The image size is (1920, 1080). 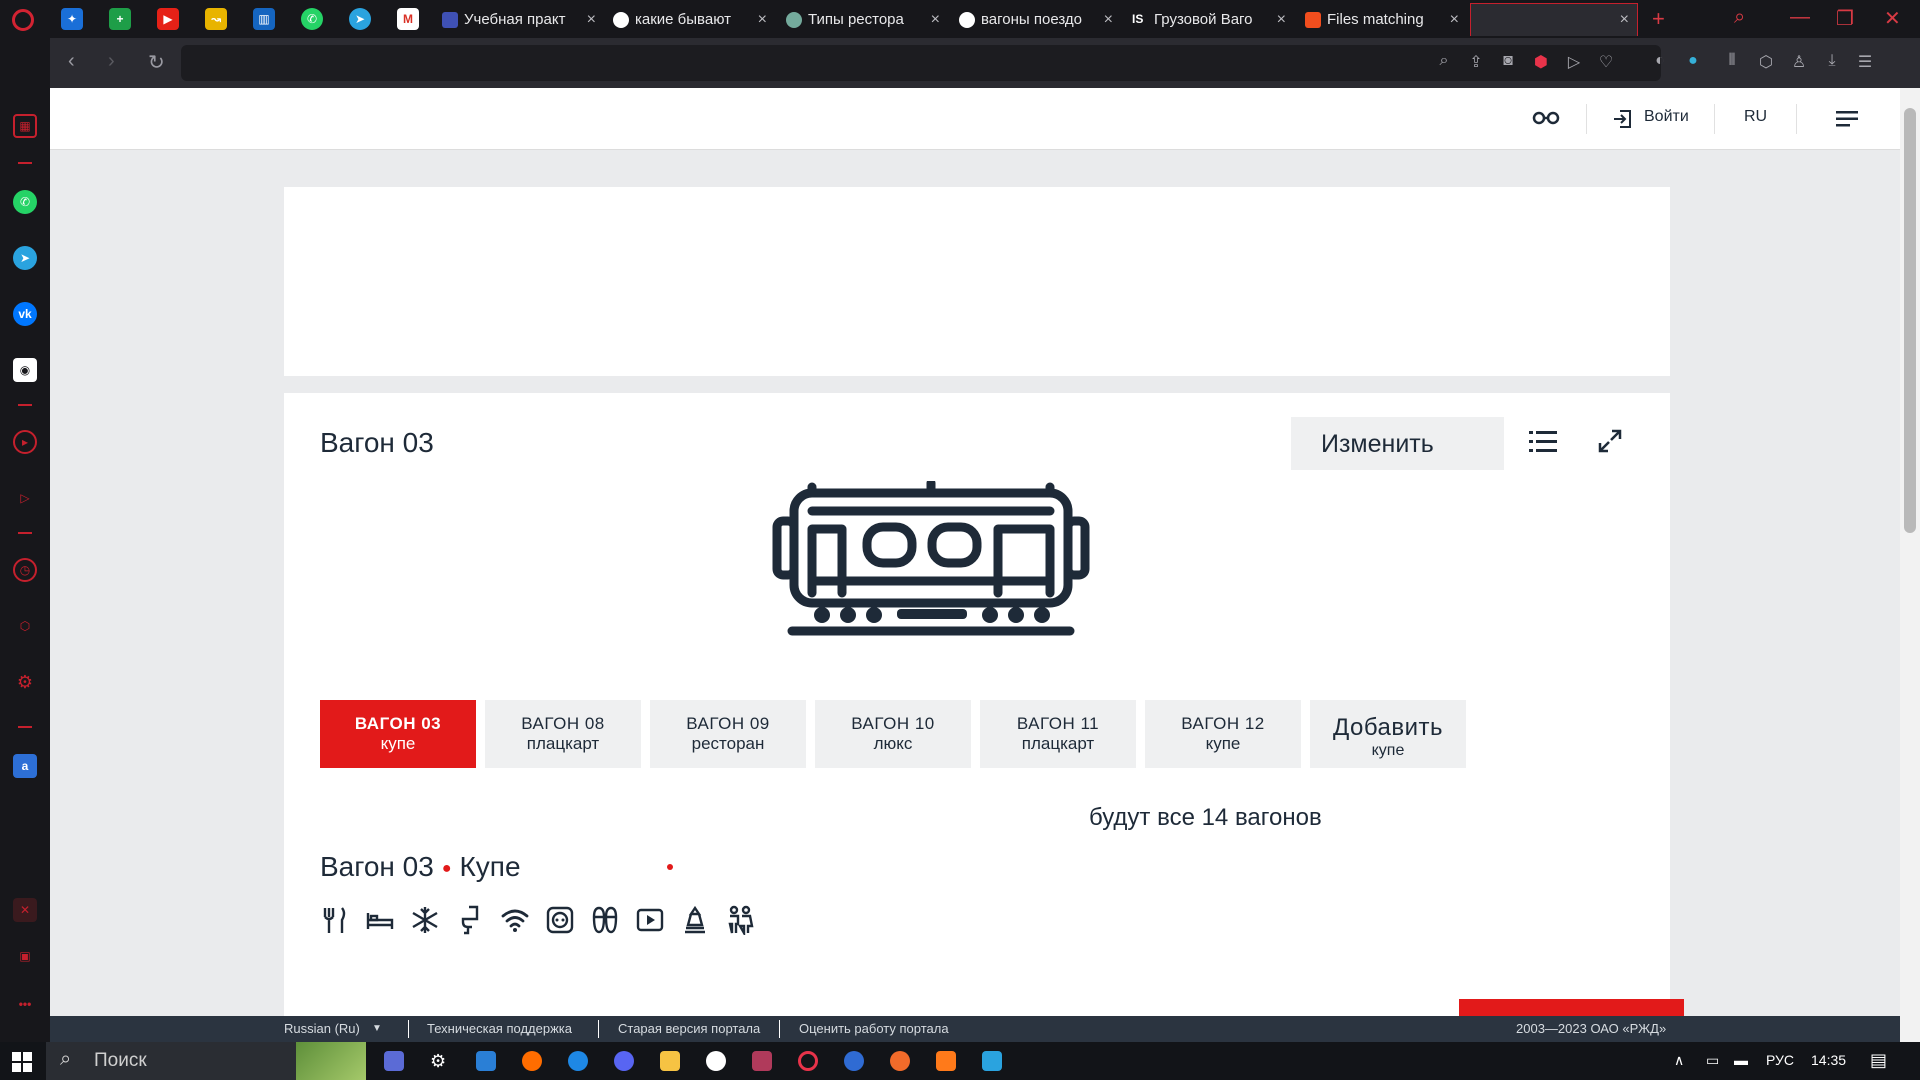 What do you see at coordinates (808, 1061) in the screenshot?
I see `taskbar-opera-icon` at bounding box center [808, 1061].